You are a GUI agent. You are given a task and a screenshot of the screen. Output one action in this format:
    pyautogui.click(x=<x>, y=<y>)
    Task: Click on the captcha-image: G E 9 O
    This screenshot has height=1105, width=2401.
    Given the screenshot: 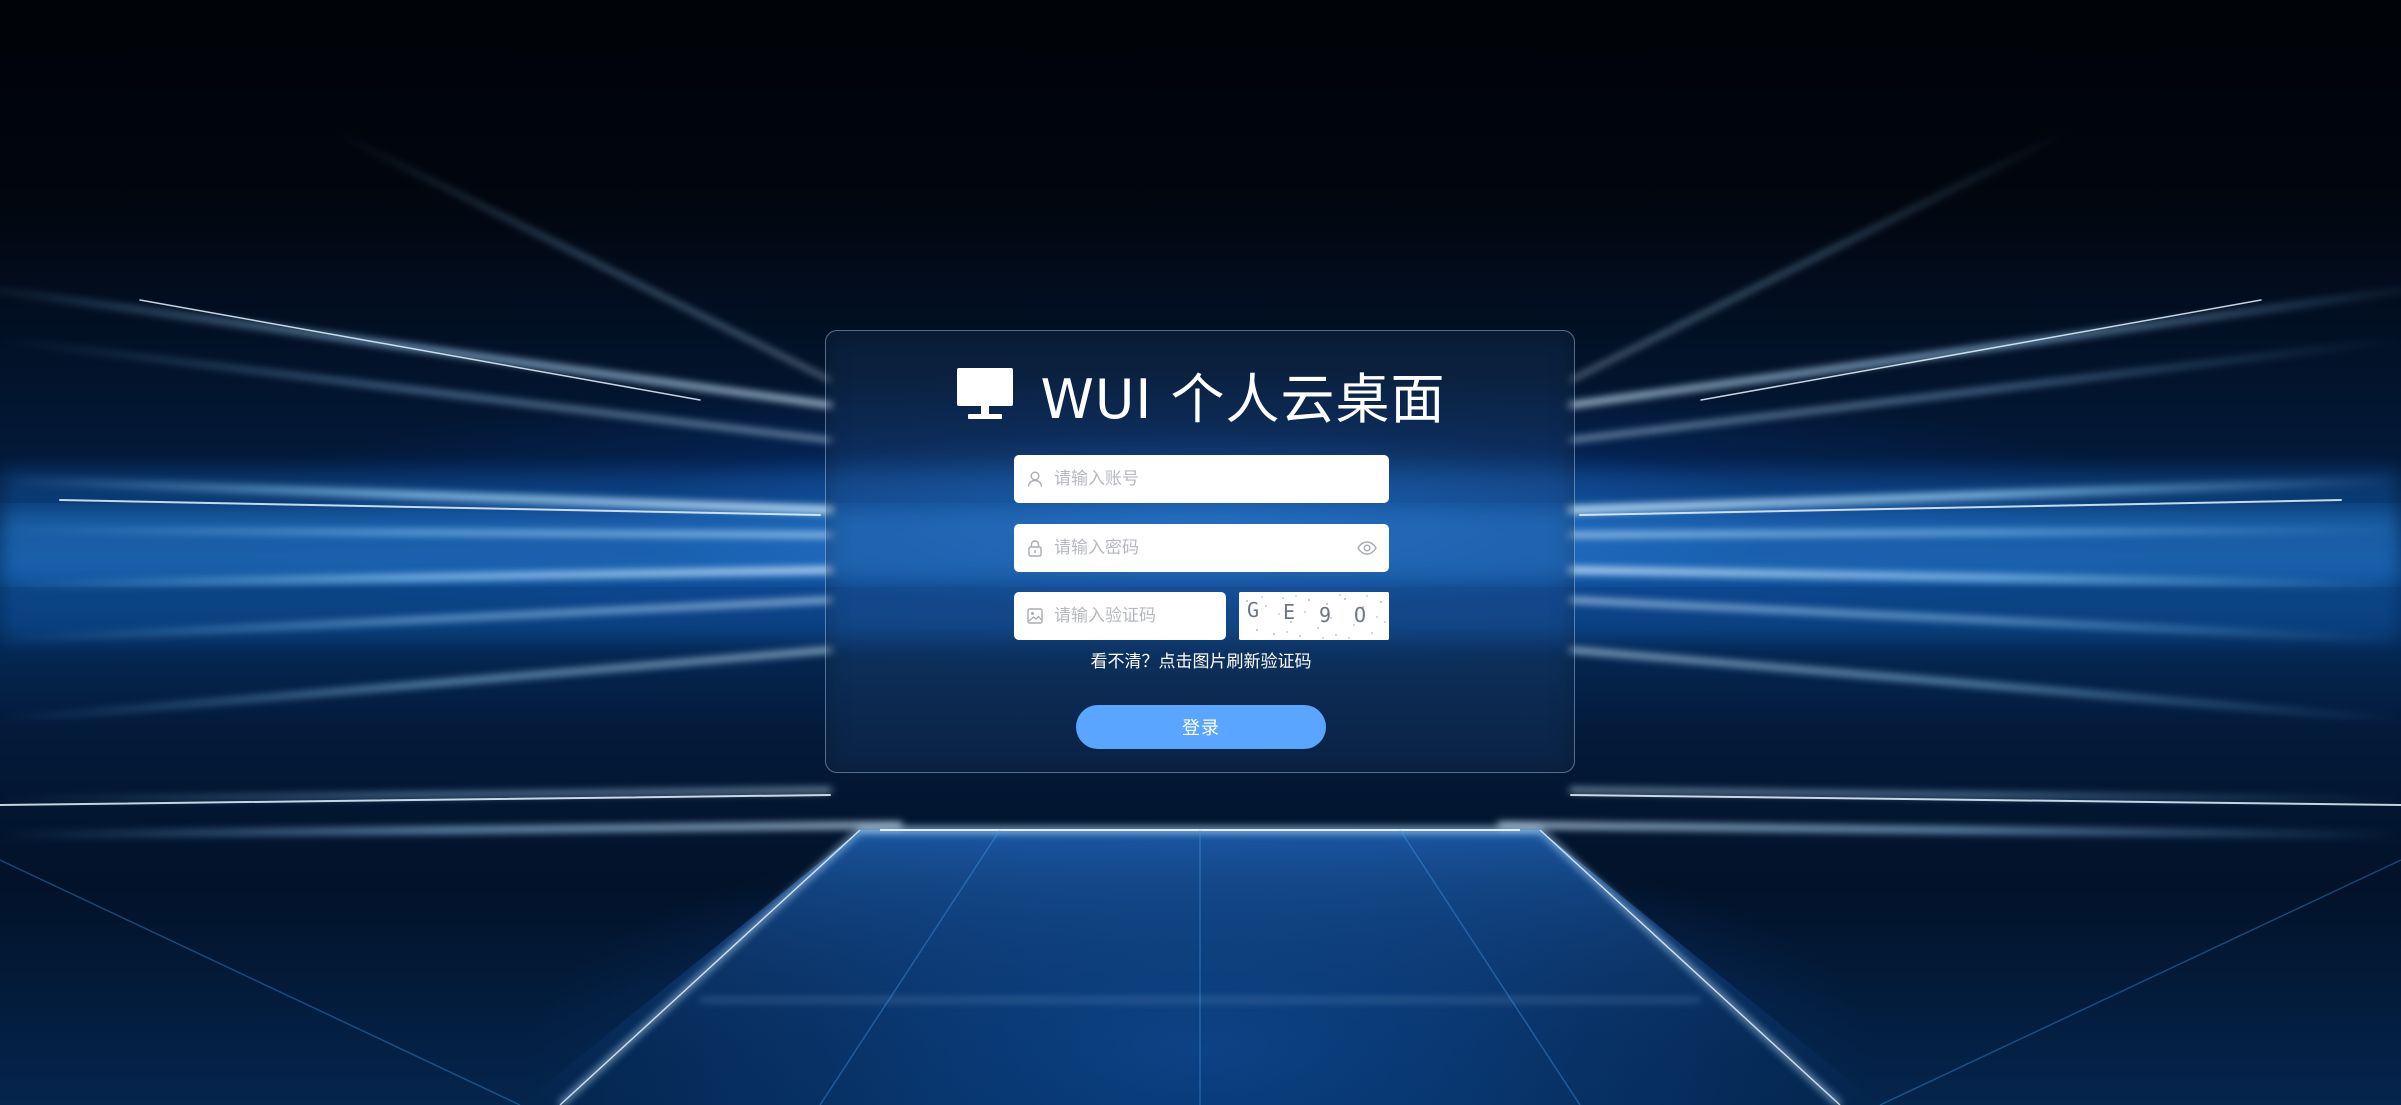 What is the action you would take?
    pyautogui.click(x=1314, y=616)
    